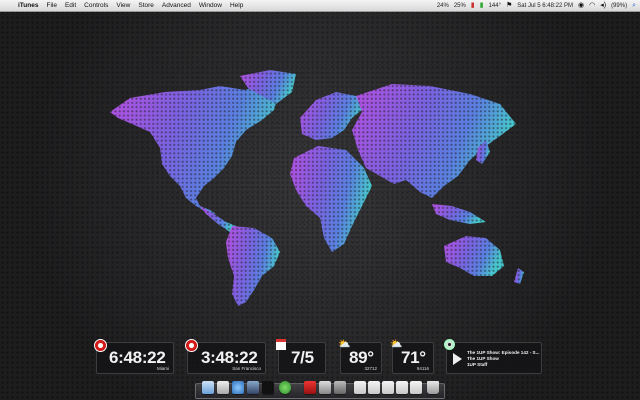 The width and height of the screenshot is (640, 400). Describe the element at coordinates (433, 387) in the screenshot. I see `trash-icon` at that location.